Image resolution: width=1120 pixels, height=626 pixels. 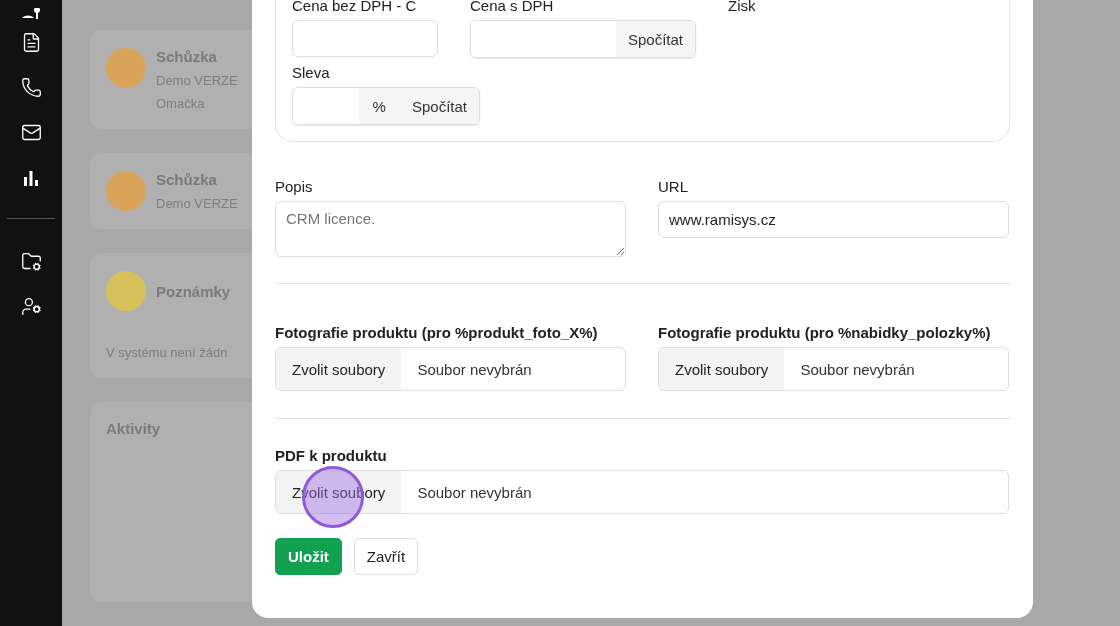 I want to click on field-label: Fotografie produktu (pro %nabidky_polozky%), so click(x=825, y=332).